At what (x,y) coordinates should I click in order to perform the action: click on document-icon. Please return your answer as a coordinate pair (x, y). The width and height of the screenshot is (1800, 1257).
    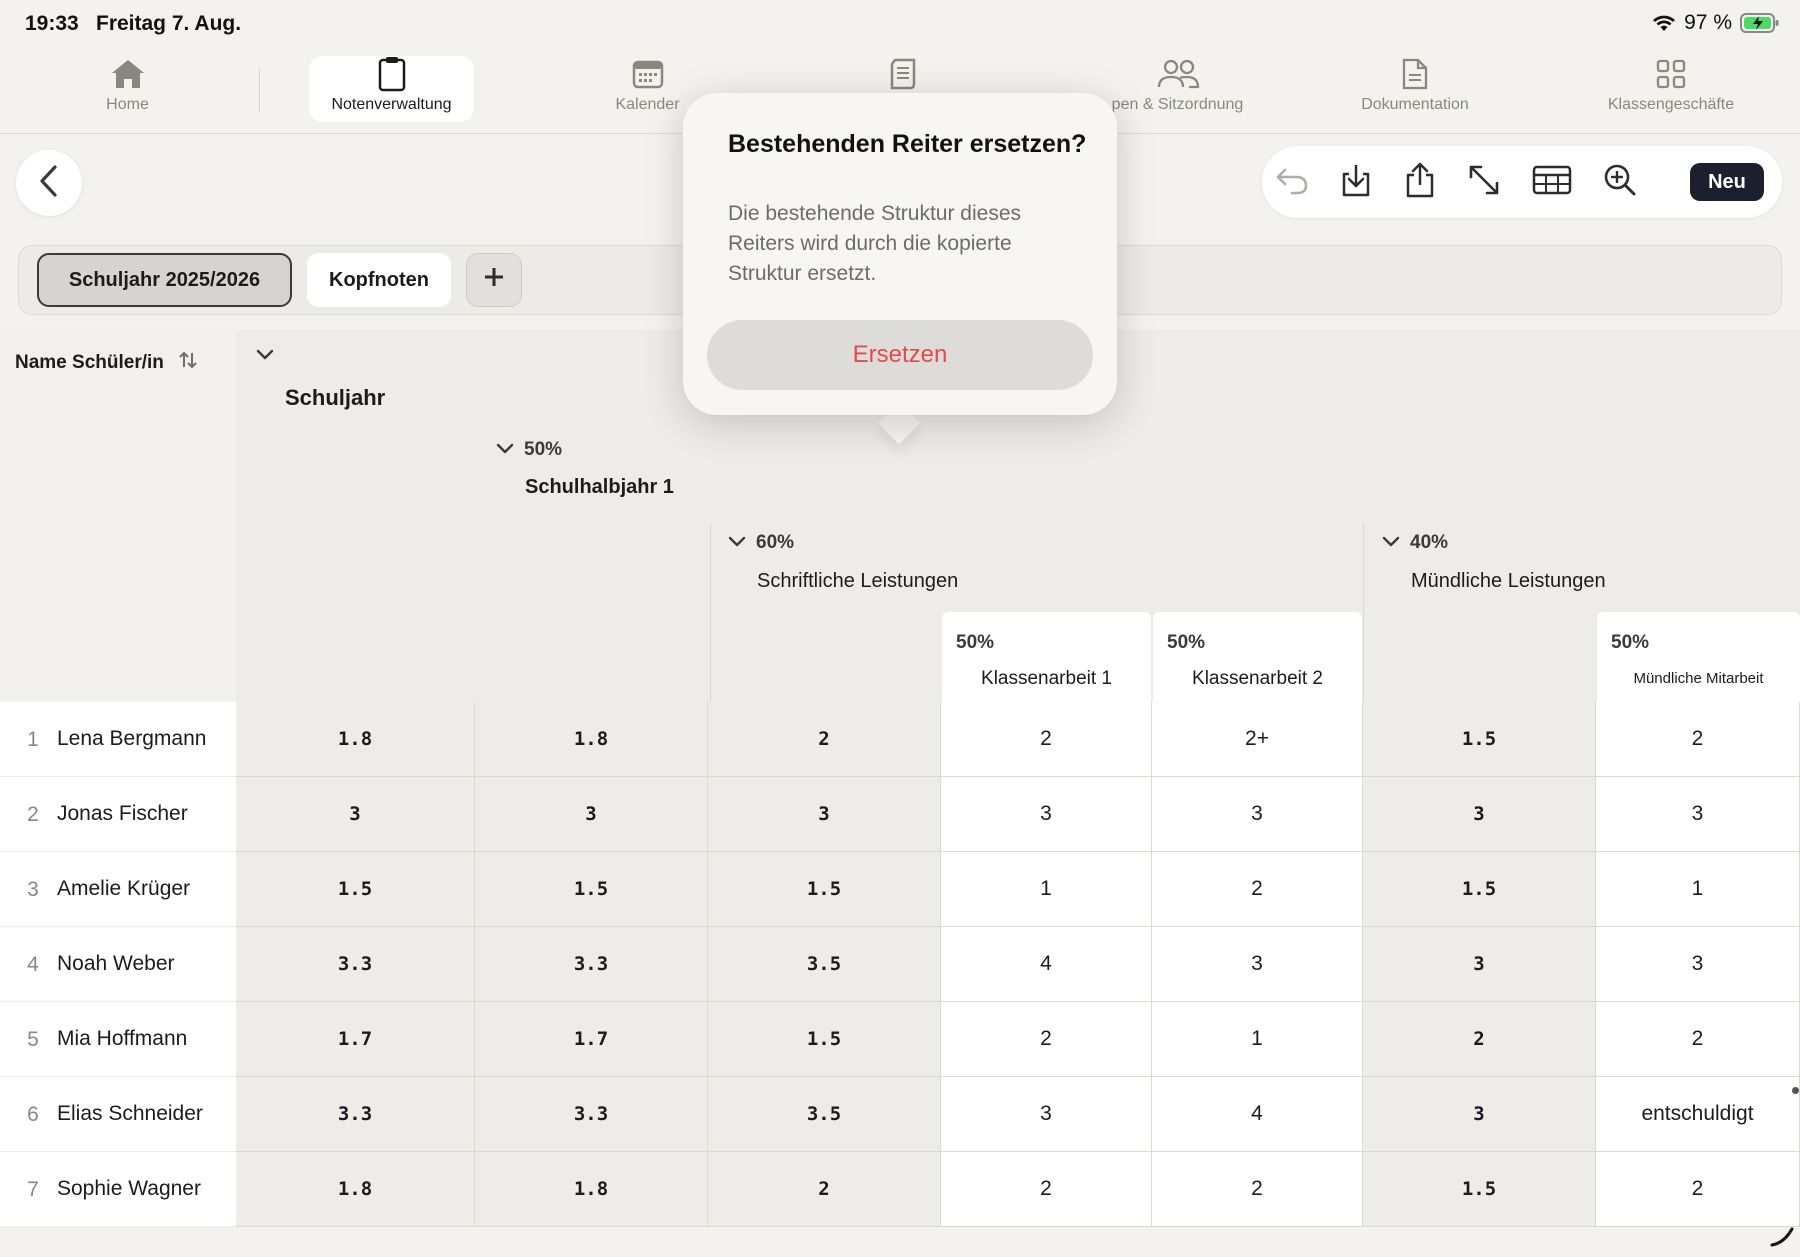
    Looking at the image, I should click on (1415, 74).